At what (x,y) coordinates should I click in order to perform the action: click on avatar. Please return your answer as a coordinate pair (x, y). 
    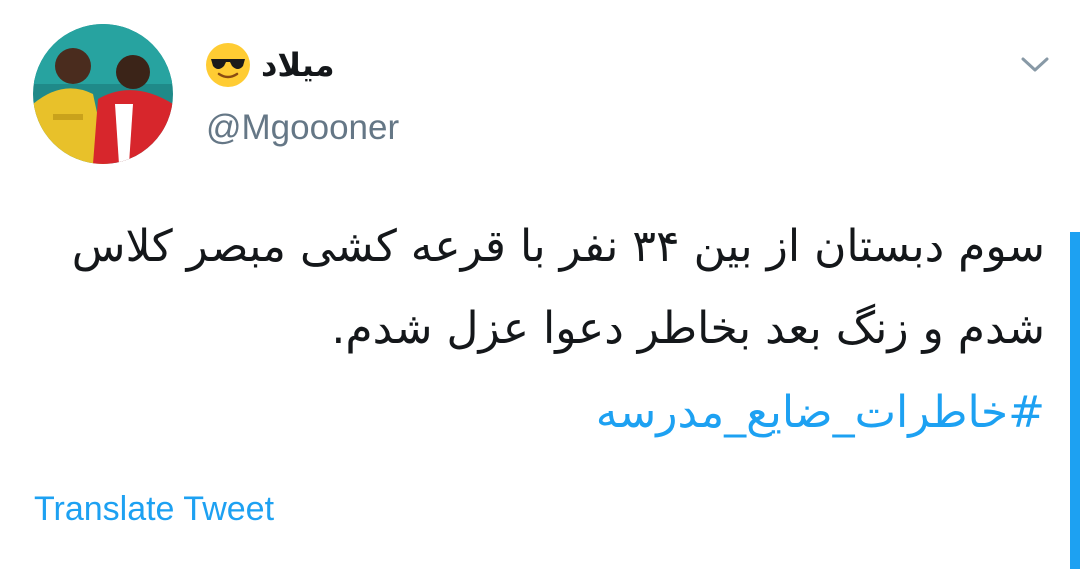
    Looking at the image, I should click on (103, 94).